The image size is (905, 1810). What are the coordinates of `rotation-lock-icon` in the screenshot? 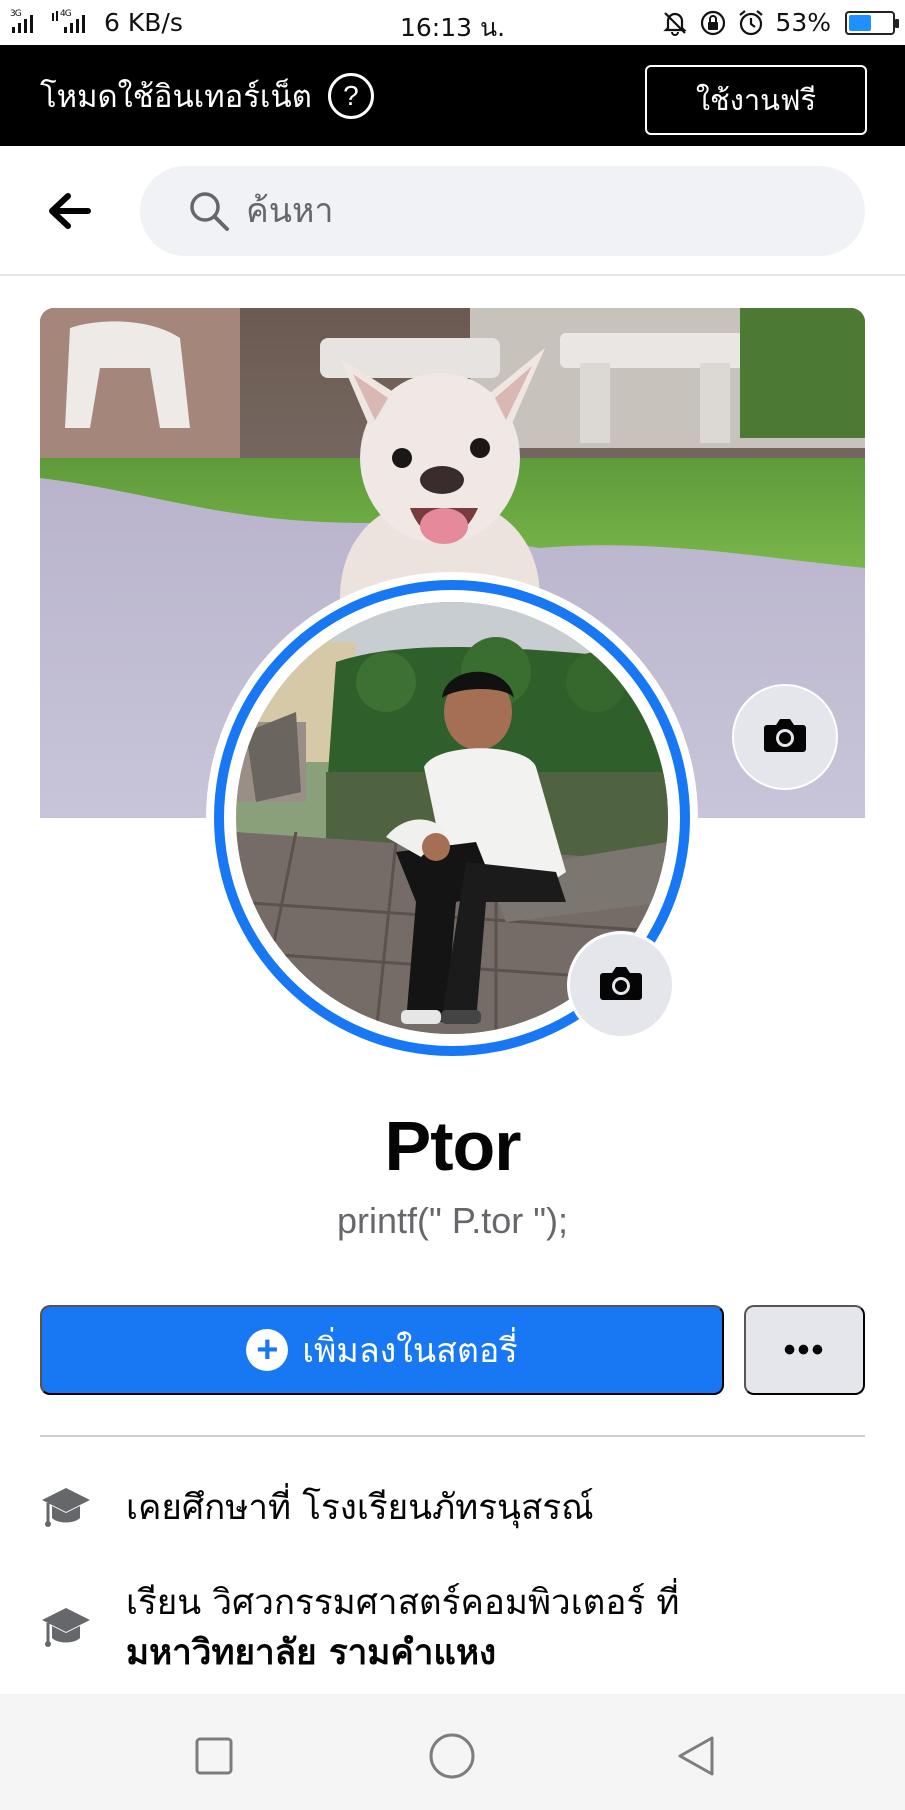 It's located at (713, 23).